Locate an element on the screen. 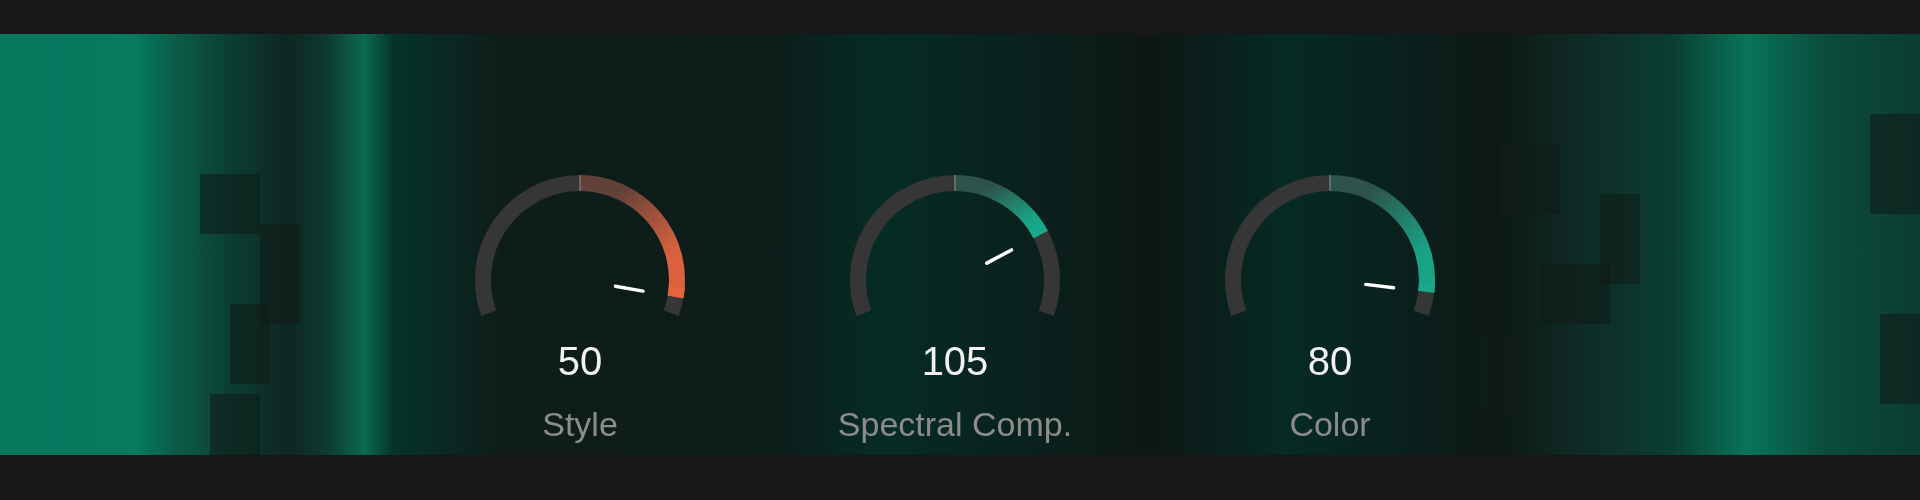  knob-value: 80 is located at coordinates (1330, 361).